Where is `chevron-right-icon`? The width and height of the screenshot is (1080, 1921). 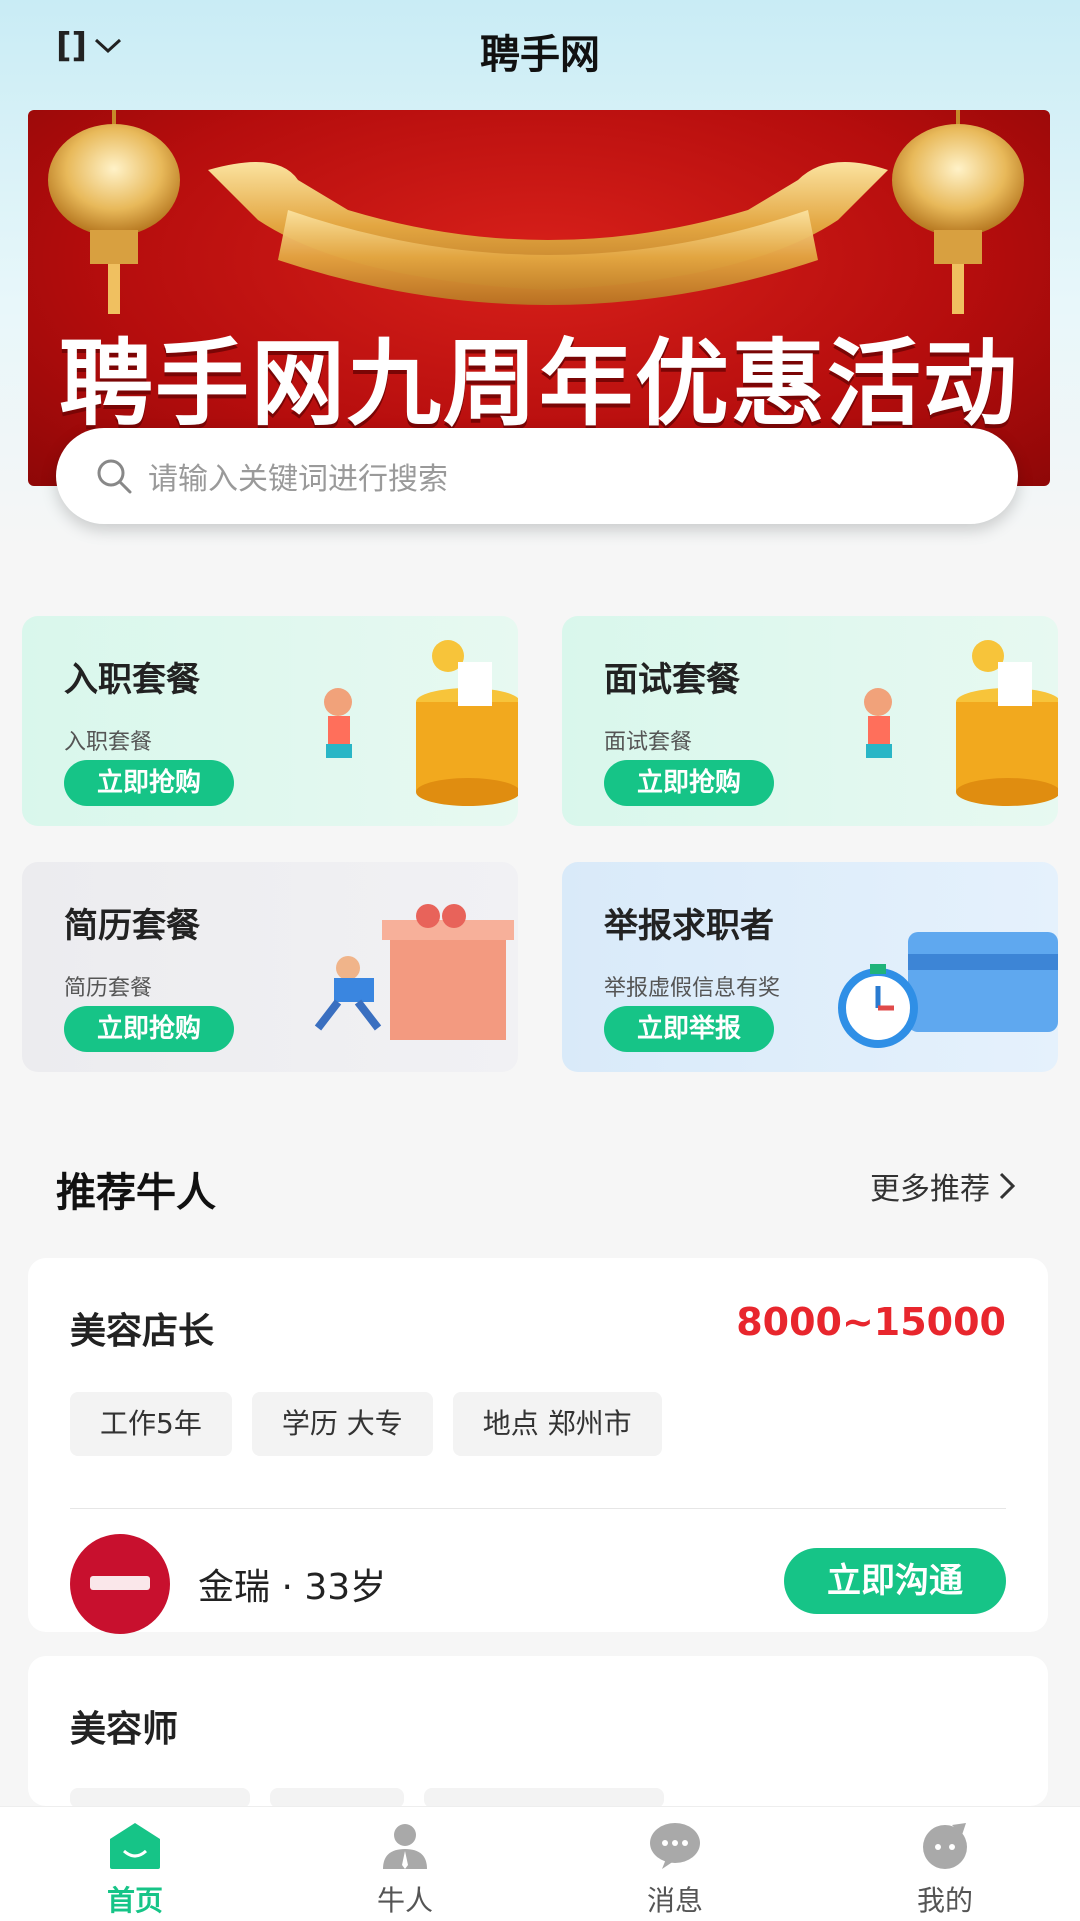
chevron-right-icon is located at coordinates (1007, 1186).